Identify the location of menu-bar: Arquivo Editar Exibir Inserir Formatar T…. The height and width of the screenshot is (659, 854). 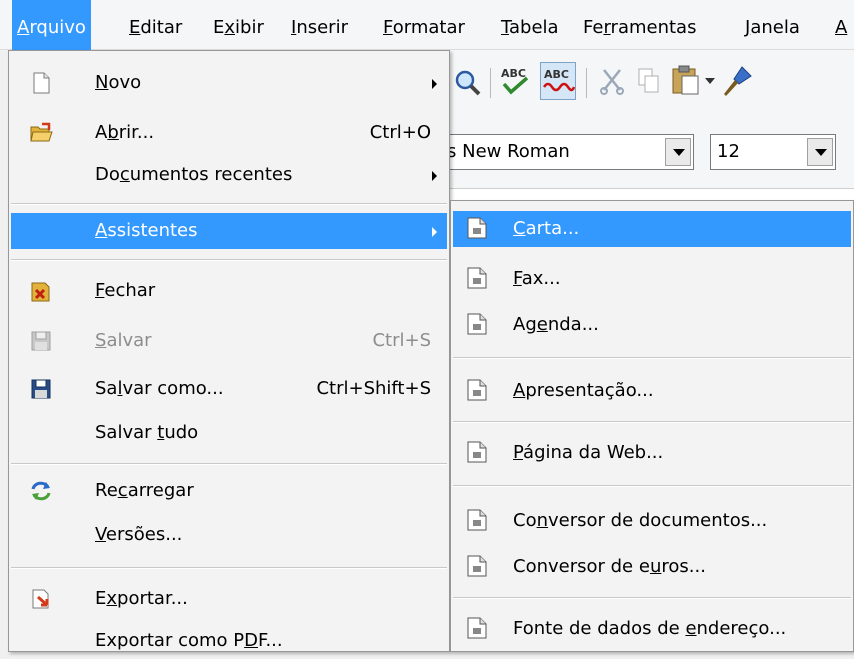
(427, 25).